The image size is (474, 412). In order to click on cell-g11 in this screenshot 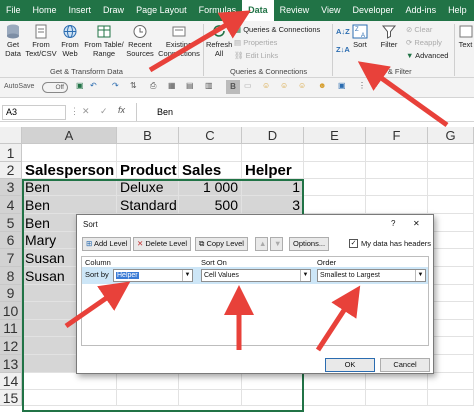, I will do `click(451, 328)`.